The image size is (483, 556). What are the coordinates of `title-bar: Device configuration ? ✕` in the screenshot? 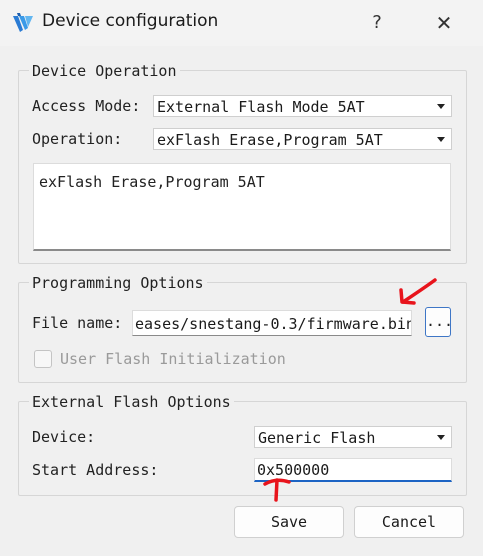 It's located at (241, 23).